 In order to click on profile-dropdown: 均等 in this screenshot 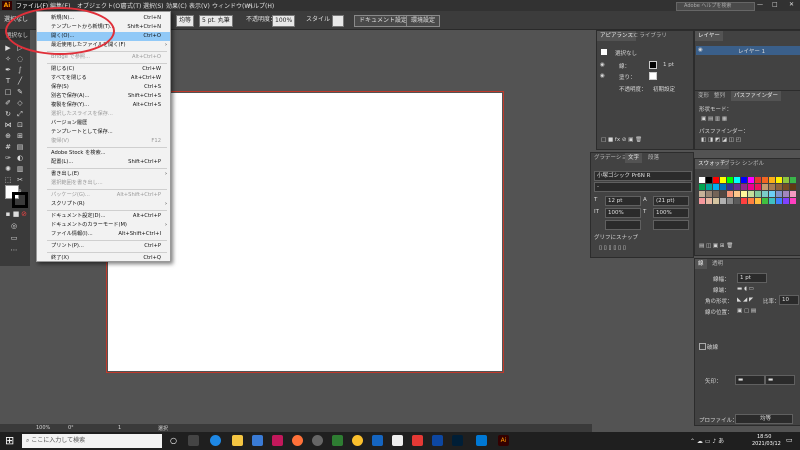, I will do `click(764, 419)`.